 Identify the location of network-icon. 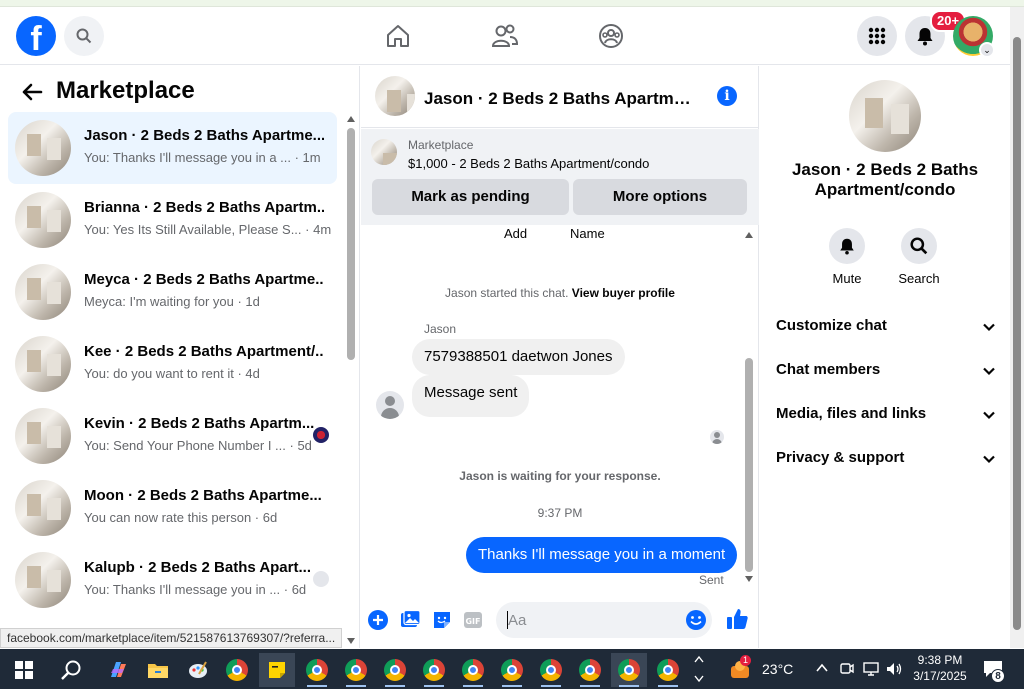
(871, 669).